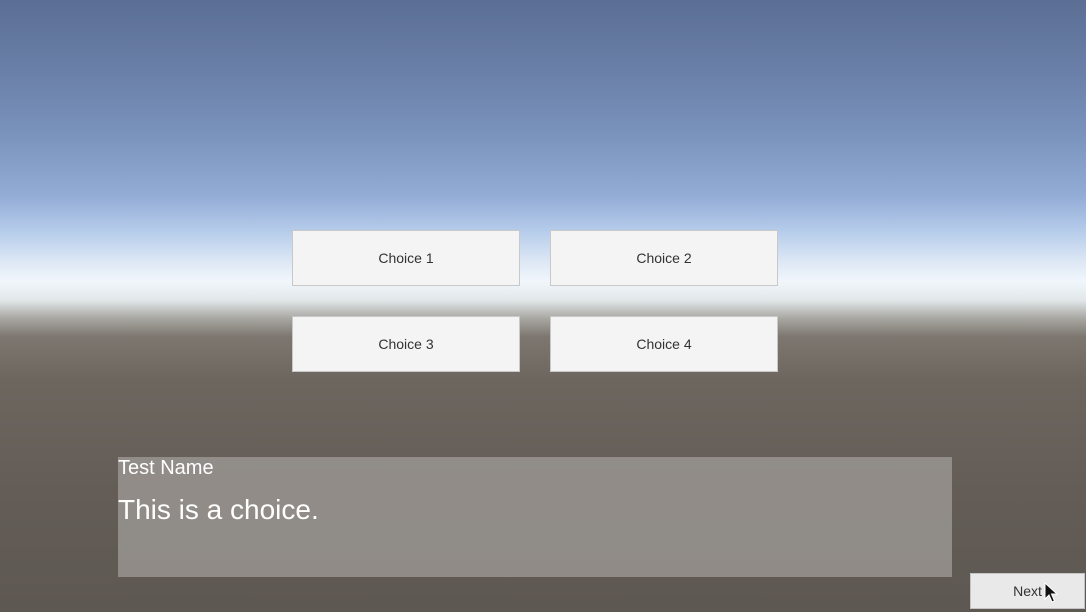 The width and height of the screenshot is (1086, 612). I want to click on choice-2-button: Choice 2, so click(664, 258).